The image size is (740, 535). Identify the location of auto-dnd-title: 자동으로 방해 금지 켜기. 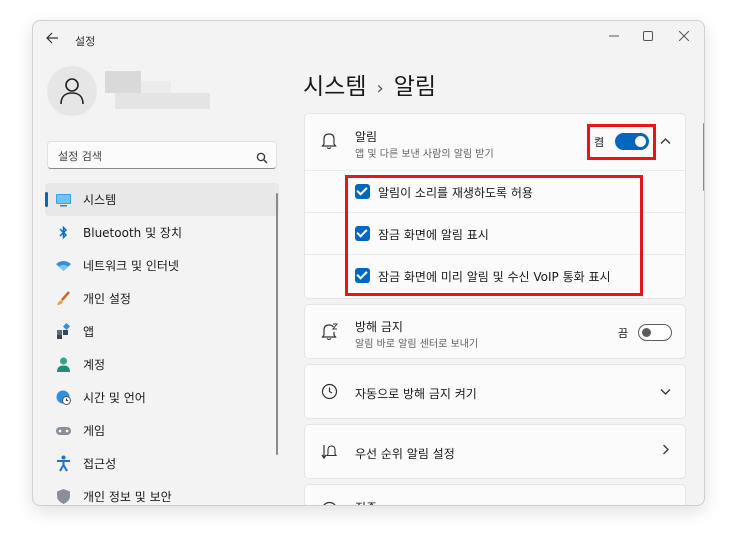
(416, 394).